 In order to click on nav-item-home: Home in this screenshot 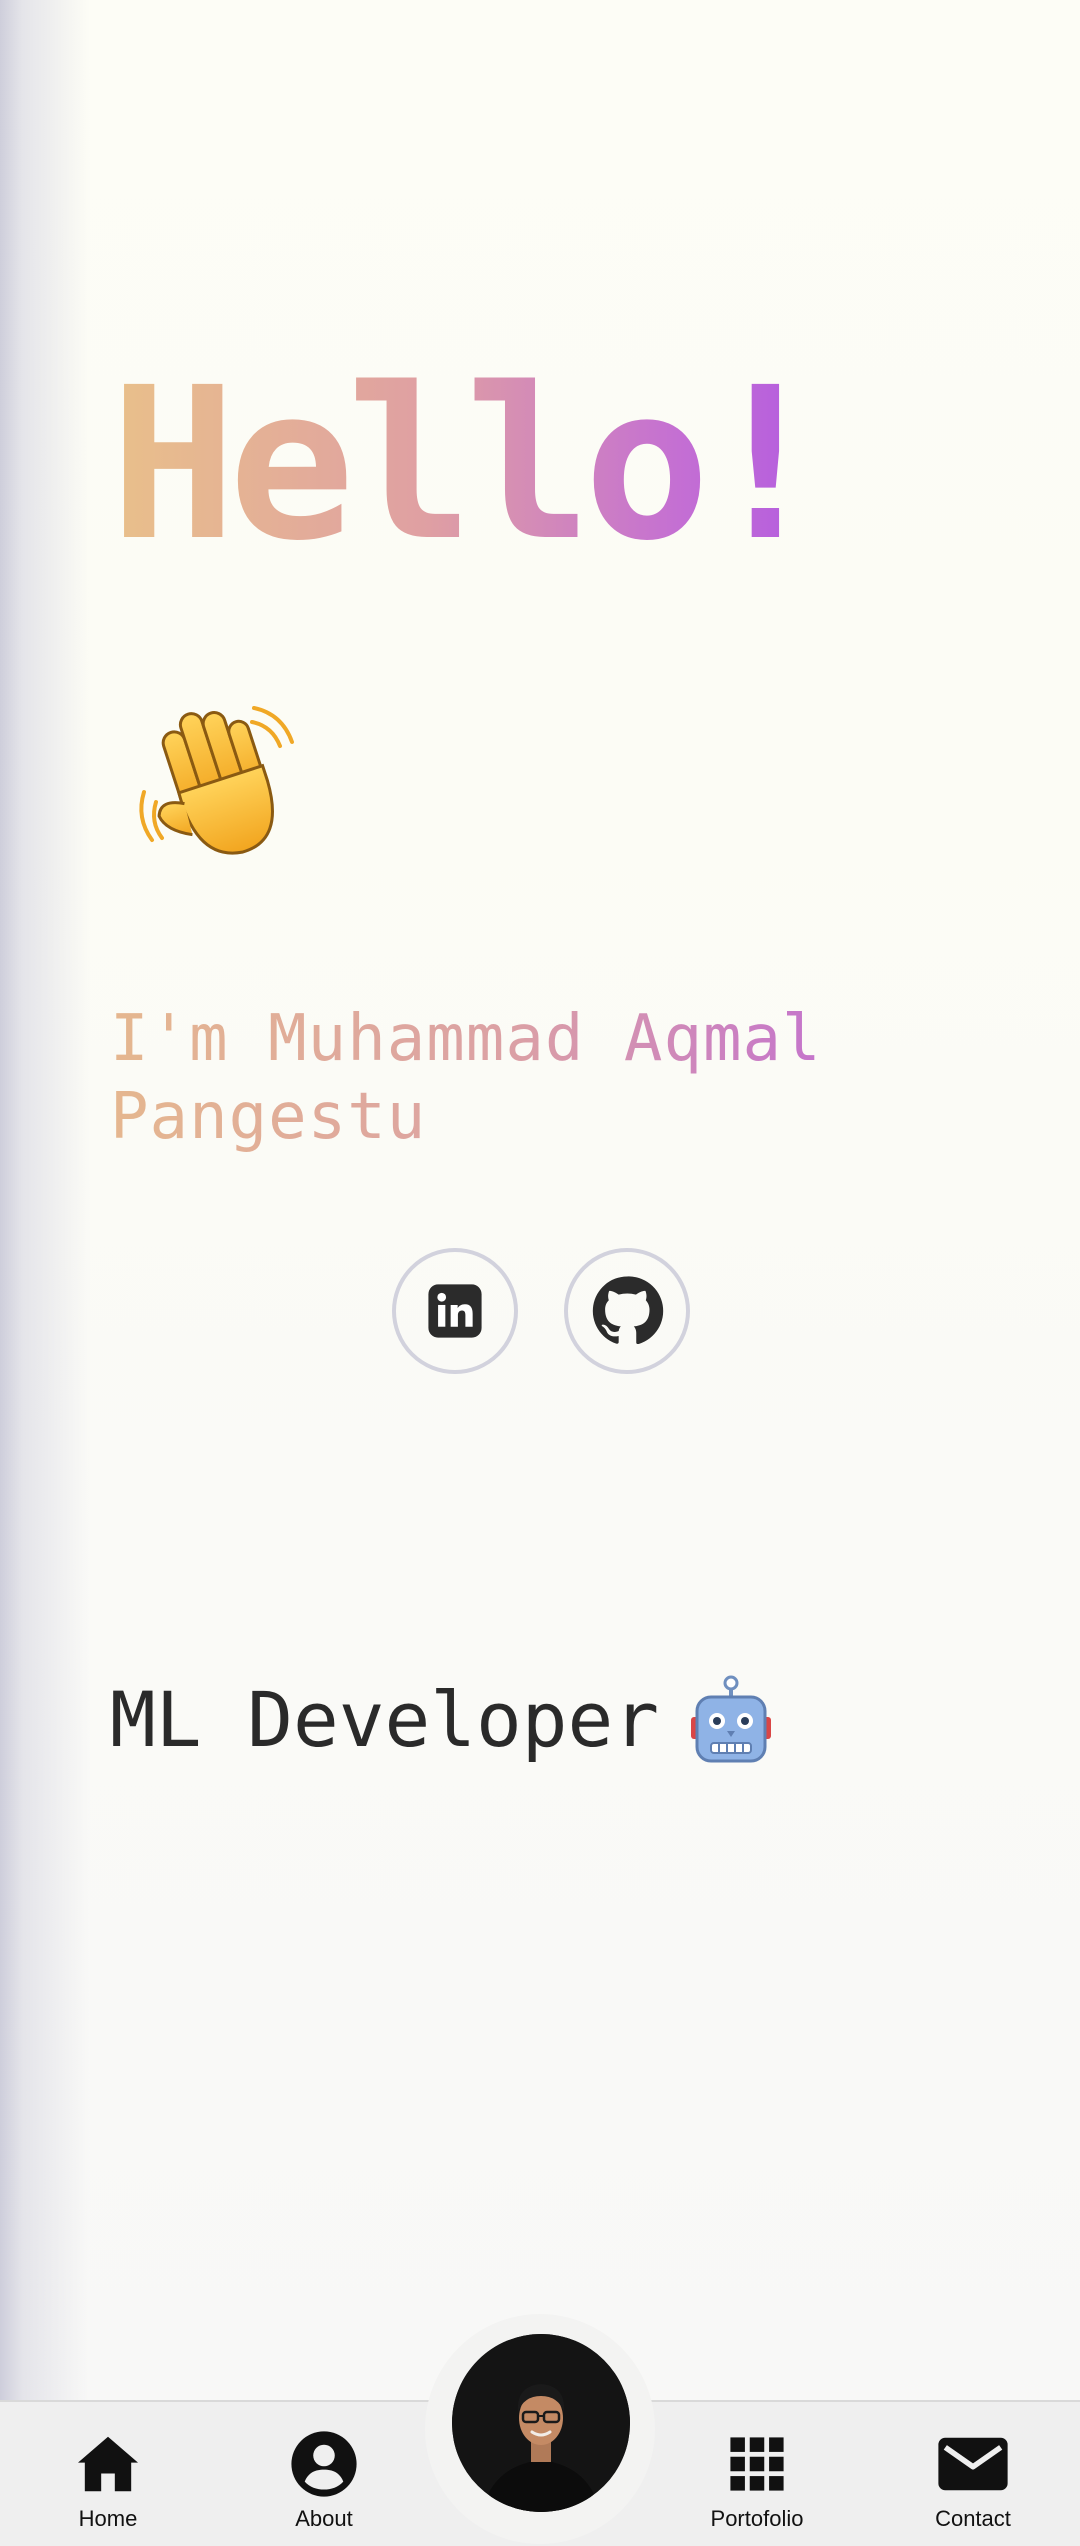, I will do `click(108, 2481)`.